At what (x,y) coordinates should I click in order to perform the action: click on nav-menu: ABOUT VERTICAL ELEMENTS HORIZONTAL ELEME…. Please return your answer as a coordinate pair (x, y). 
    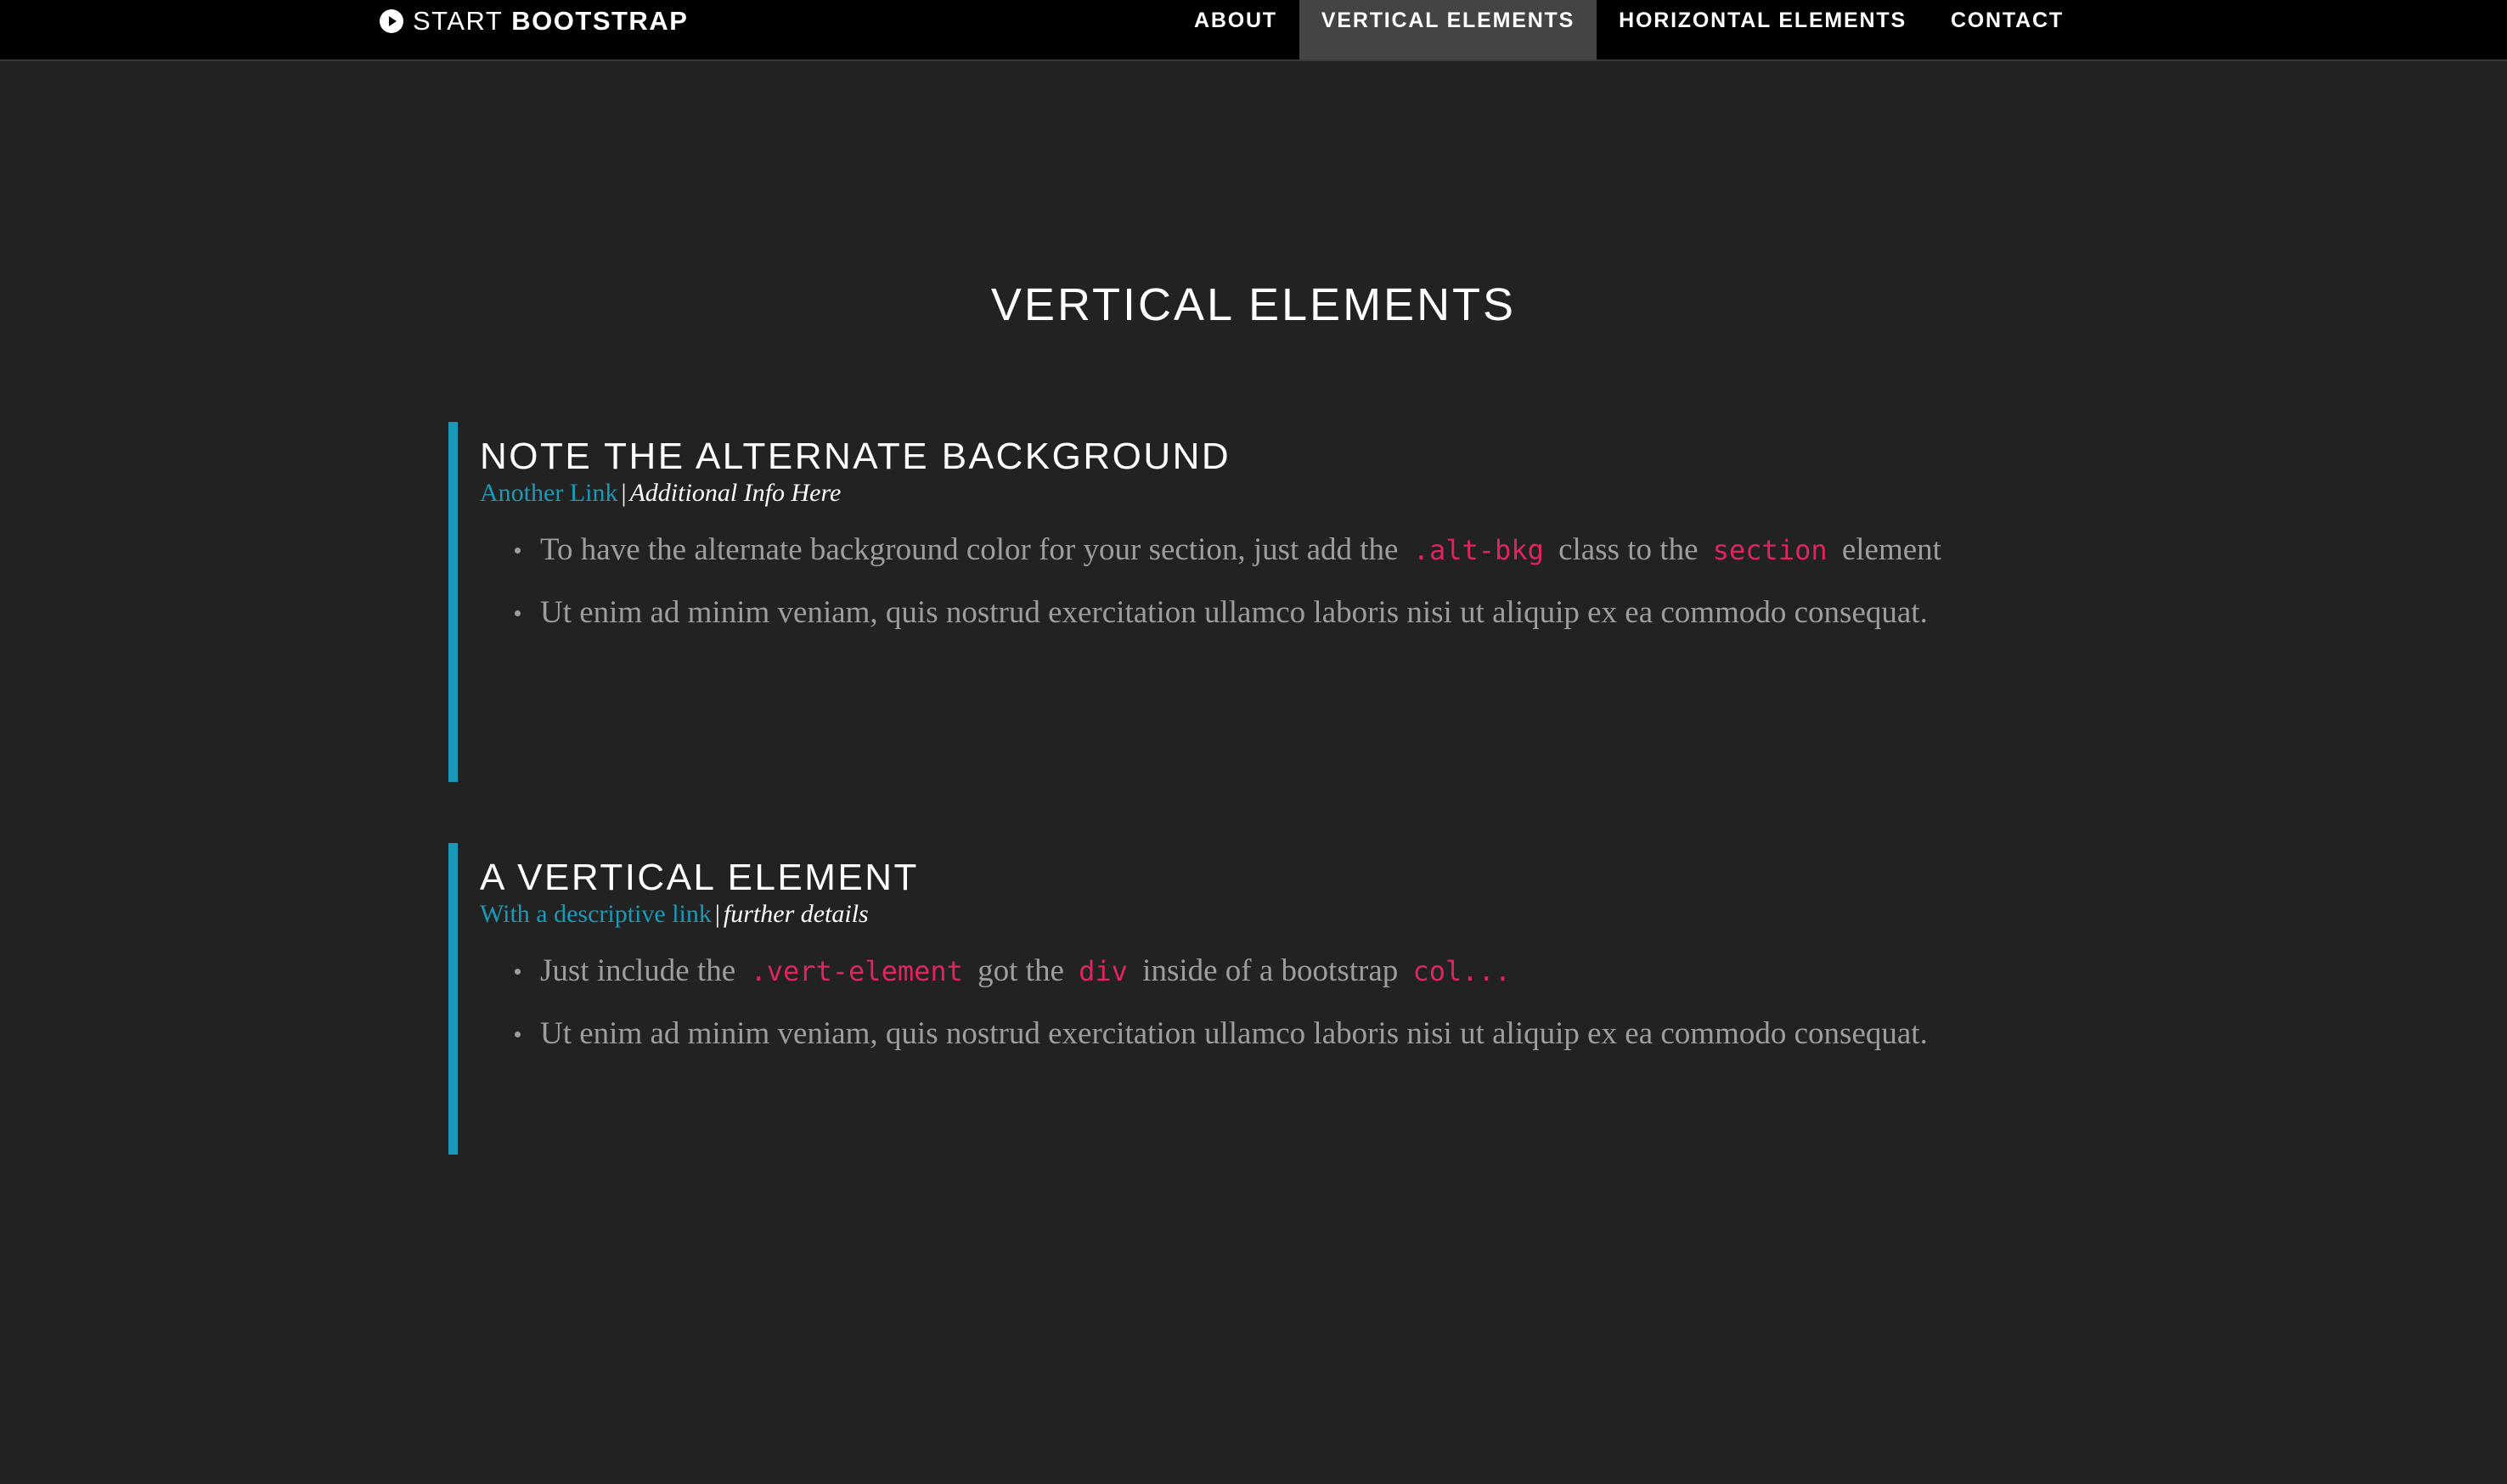
    Looking at the image, I should click on (1629, 29).